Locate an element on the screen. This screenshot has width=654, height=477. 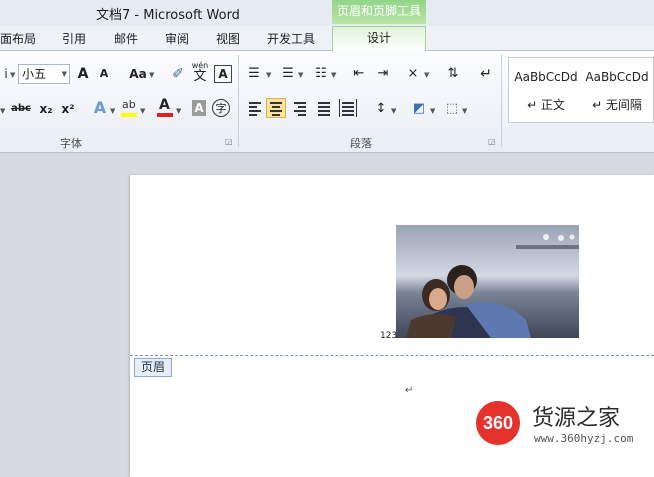
phonetic-guide-button: wén 文 is located at coordinates (200, 74).